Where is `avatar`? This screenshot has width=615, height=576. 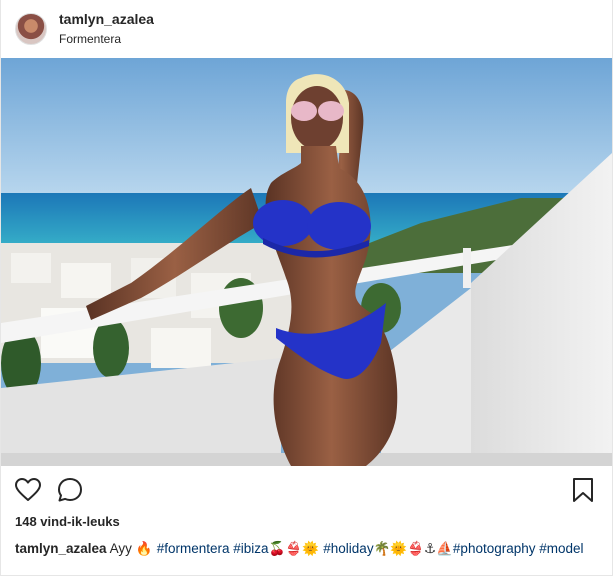 avatar is located at coordinates (31, 29).